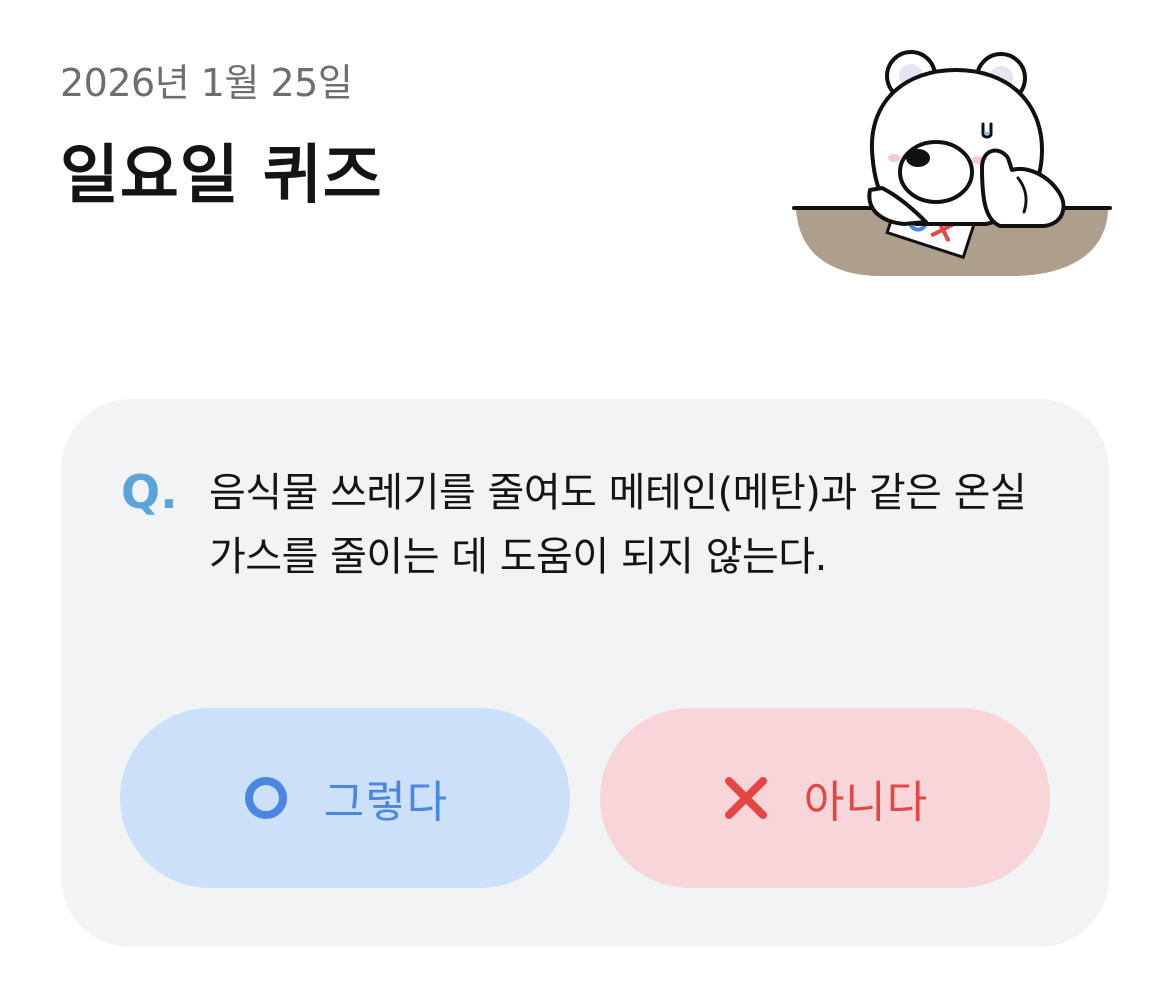 The width and height of the screenshot is (1170, 991). What do you see at coordinates (952, 163) in the screenshot?
I see `polar-bear-quiz-icon` at bounding box center [952, 163].